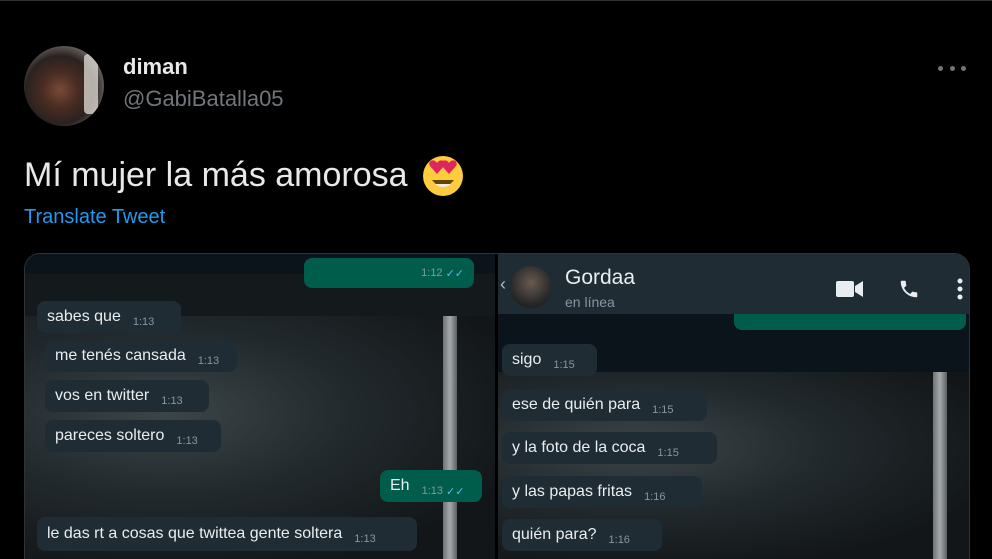 The image size is (992, 559). I want to click on chat-header: ‹ Gordaa en línea, so click(733, 284).